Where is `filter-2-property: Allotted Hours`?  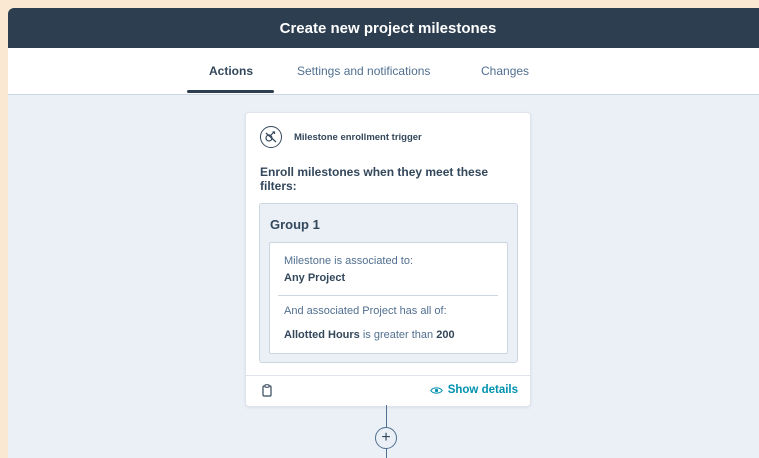 filter-2-property: Allotted Hours is located at coordinates (322, 335).